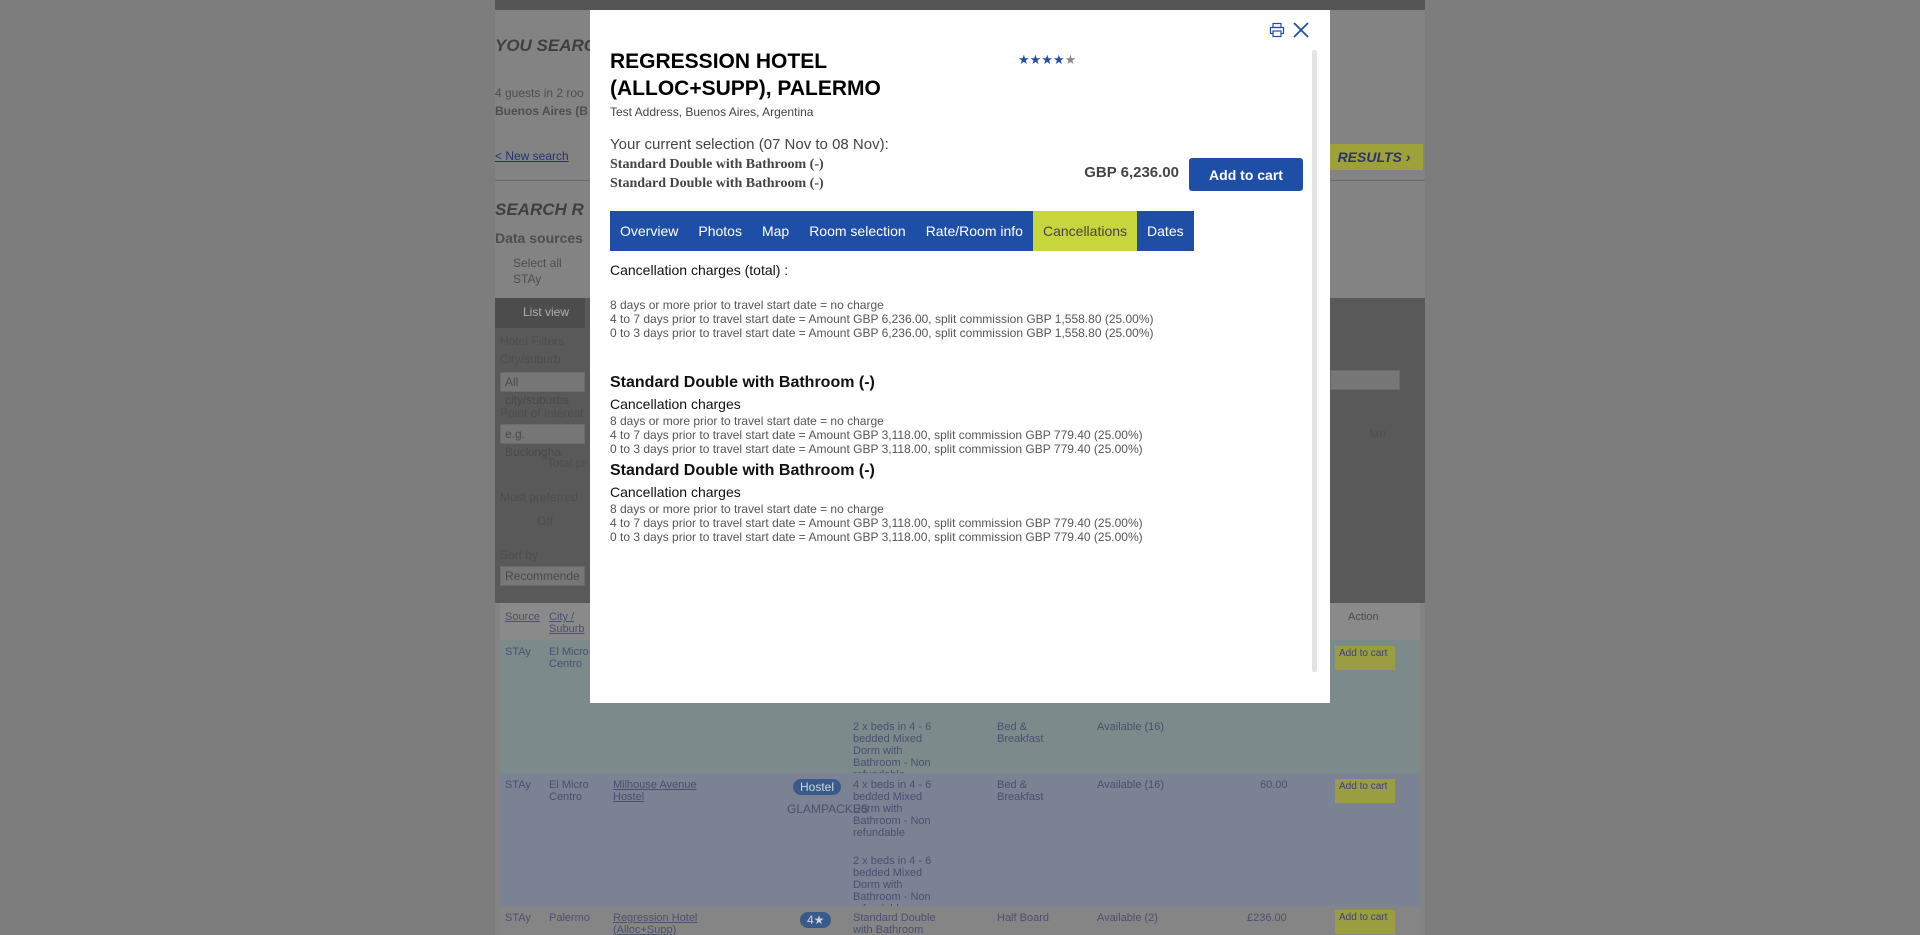  What do you see at coordinates (567, 463) in the screenshot?
I see `total-price-label: Total pr` at bounding box center [567, 463].